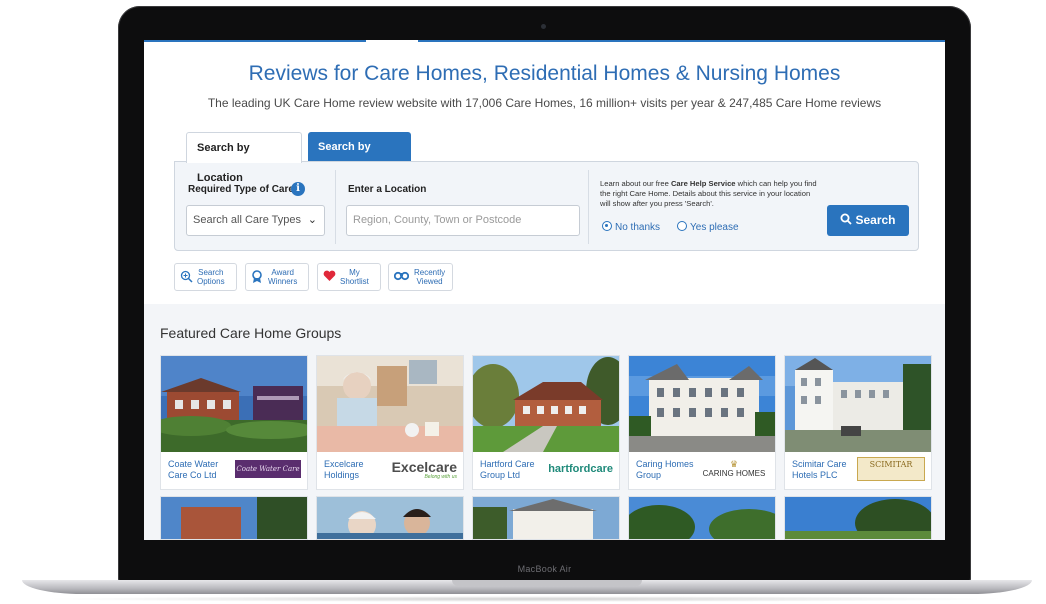 The image size is (1046, 604). I want to click on info-icon: i, so click(298, 189).